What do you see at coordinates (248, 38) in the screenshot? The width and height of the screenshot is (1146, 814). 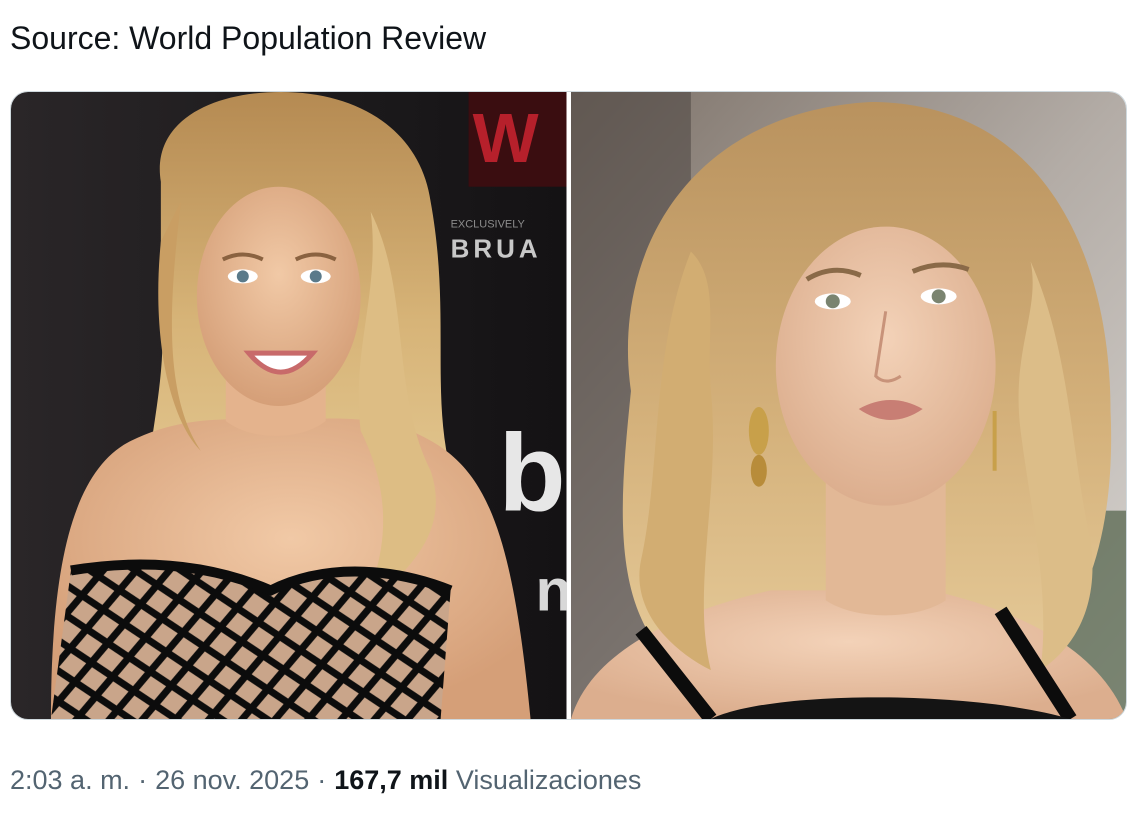 I see `tweet-text: Source: World Population Review` at bounding box center [248, 38].